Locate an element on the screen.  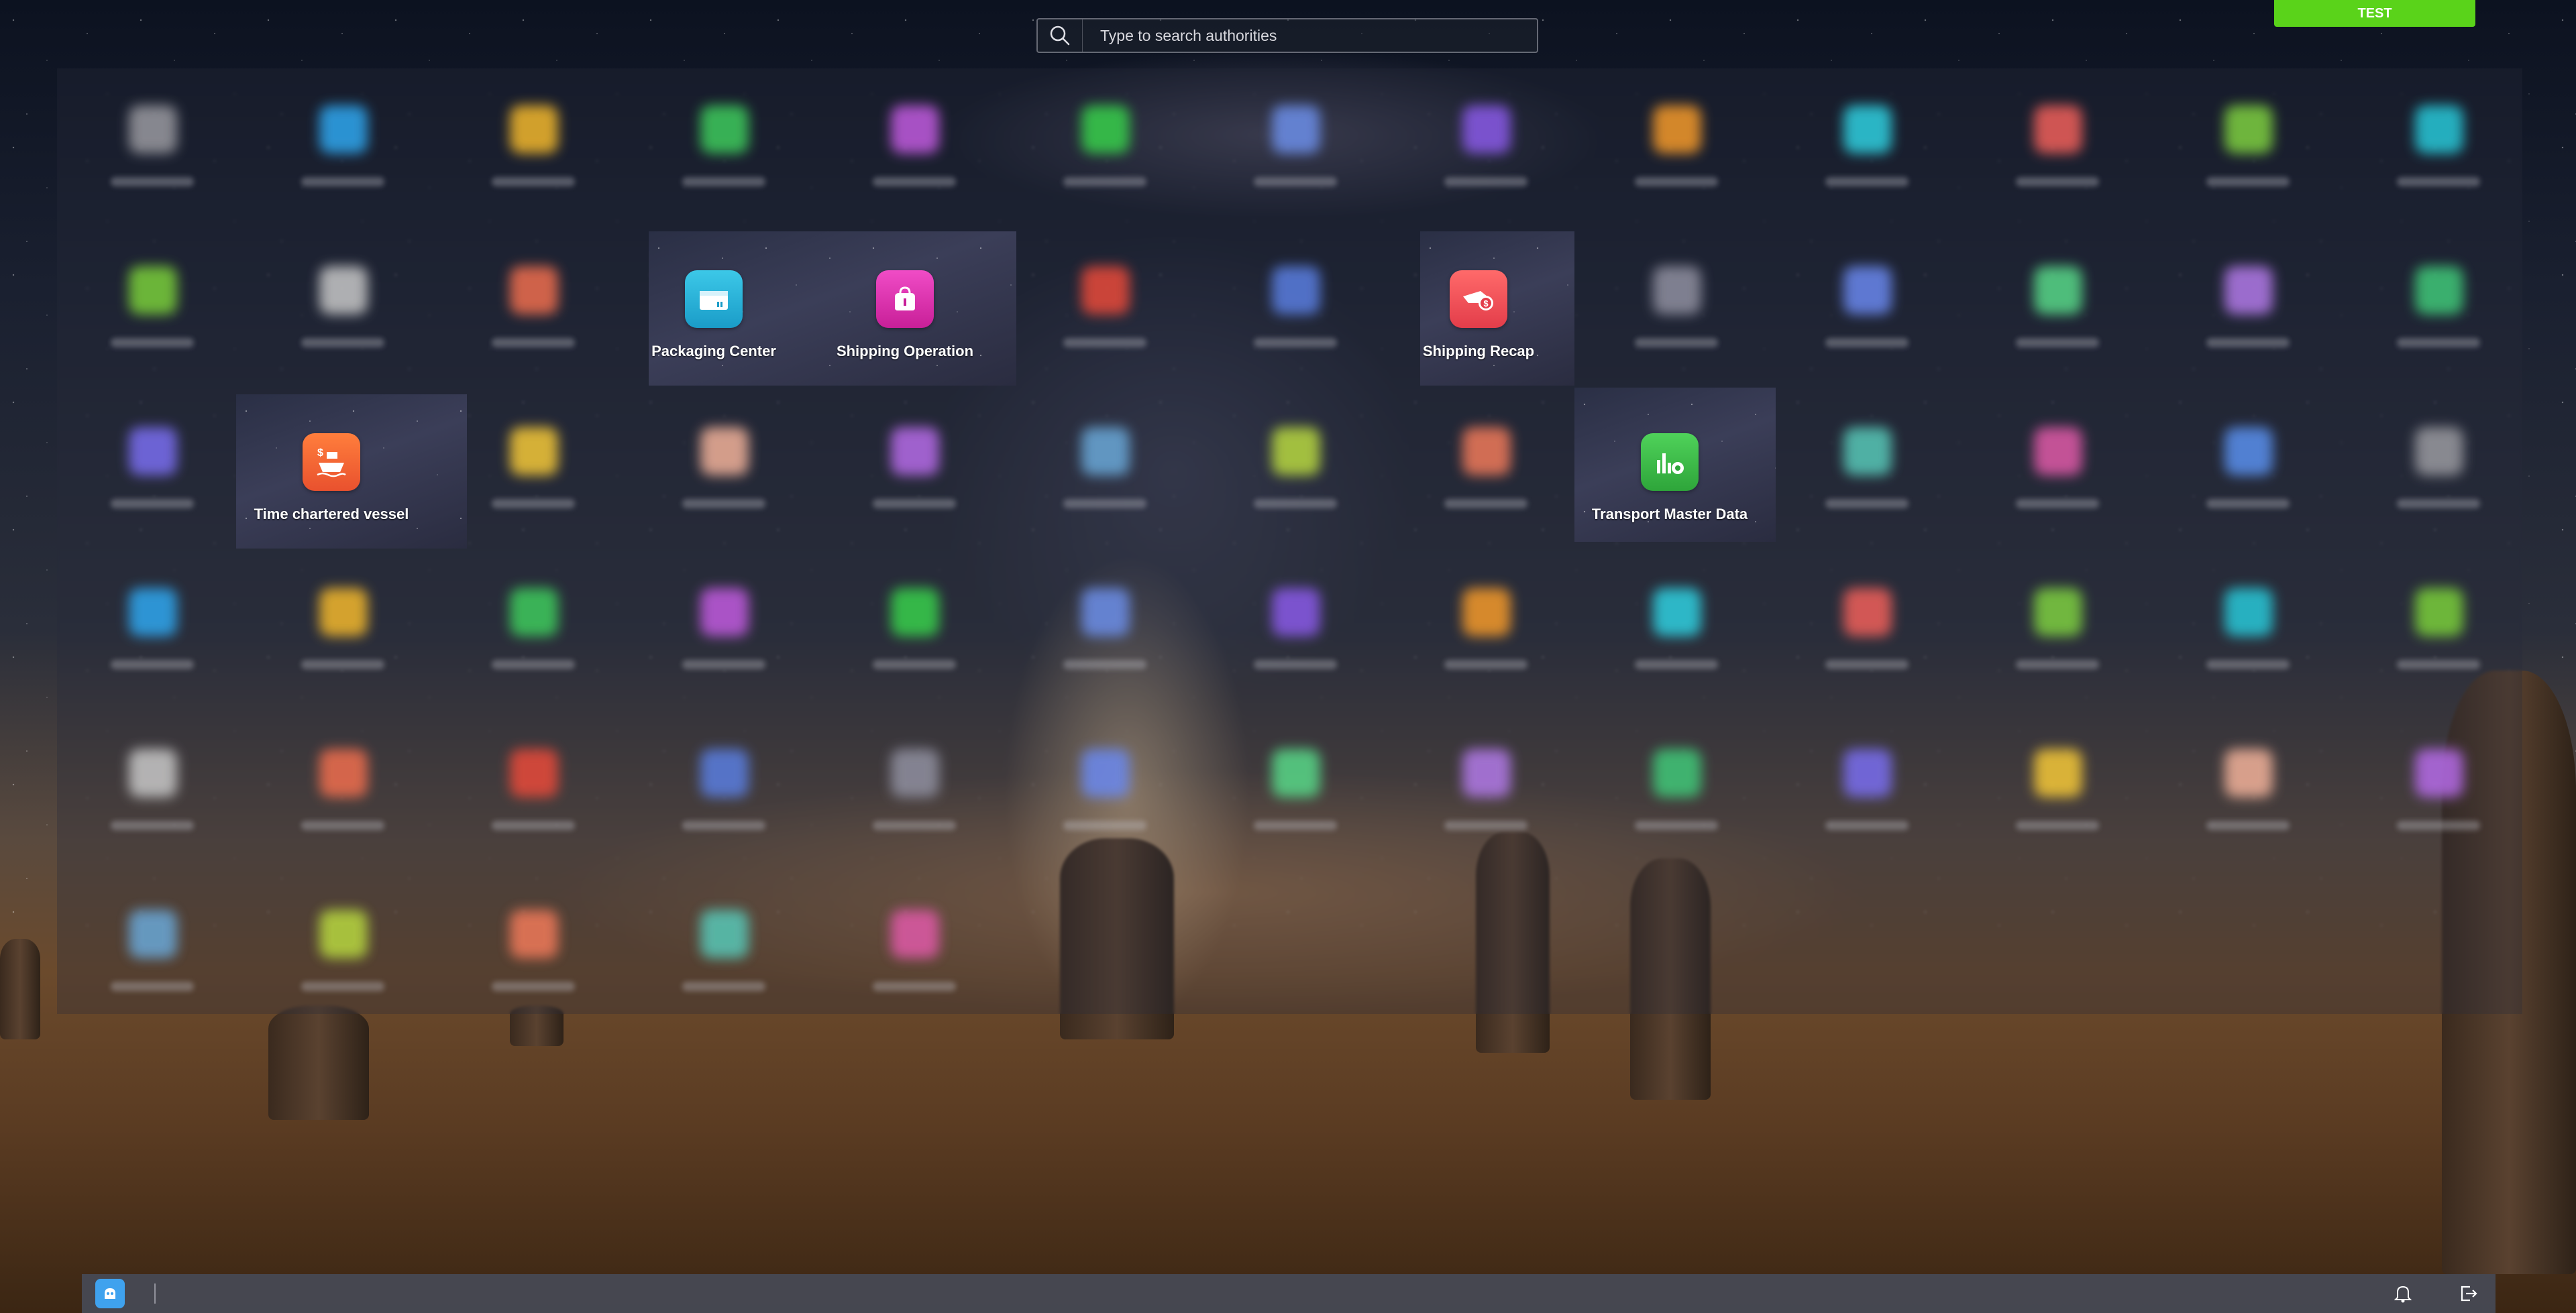
app-shipping-operation: Shipping Operation is located at coordinates (905, 308).